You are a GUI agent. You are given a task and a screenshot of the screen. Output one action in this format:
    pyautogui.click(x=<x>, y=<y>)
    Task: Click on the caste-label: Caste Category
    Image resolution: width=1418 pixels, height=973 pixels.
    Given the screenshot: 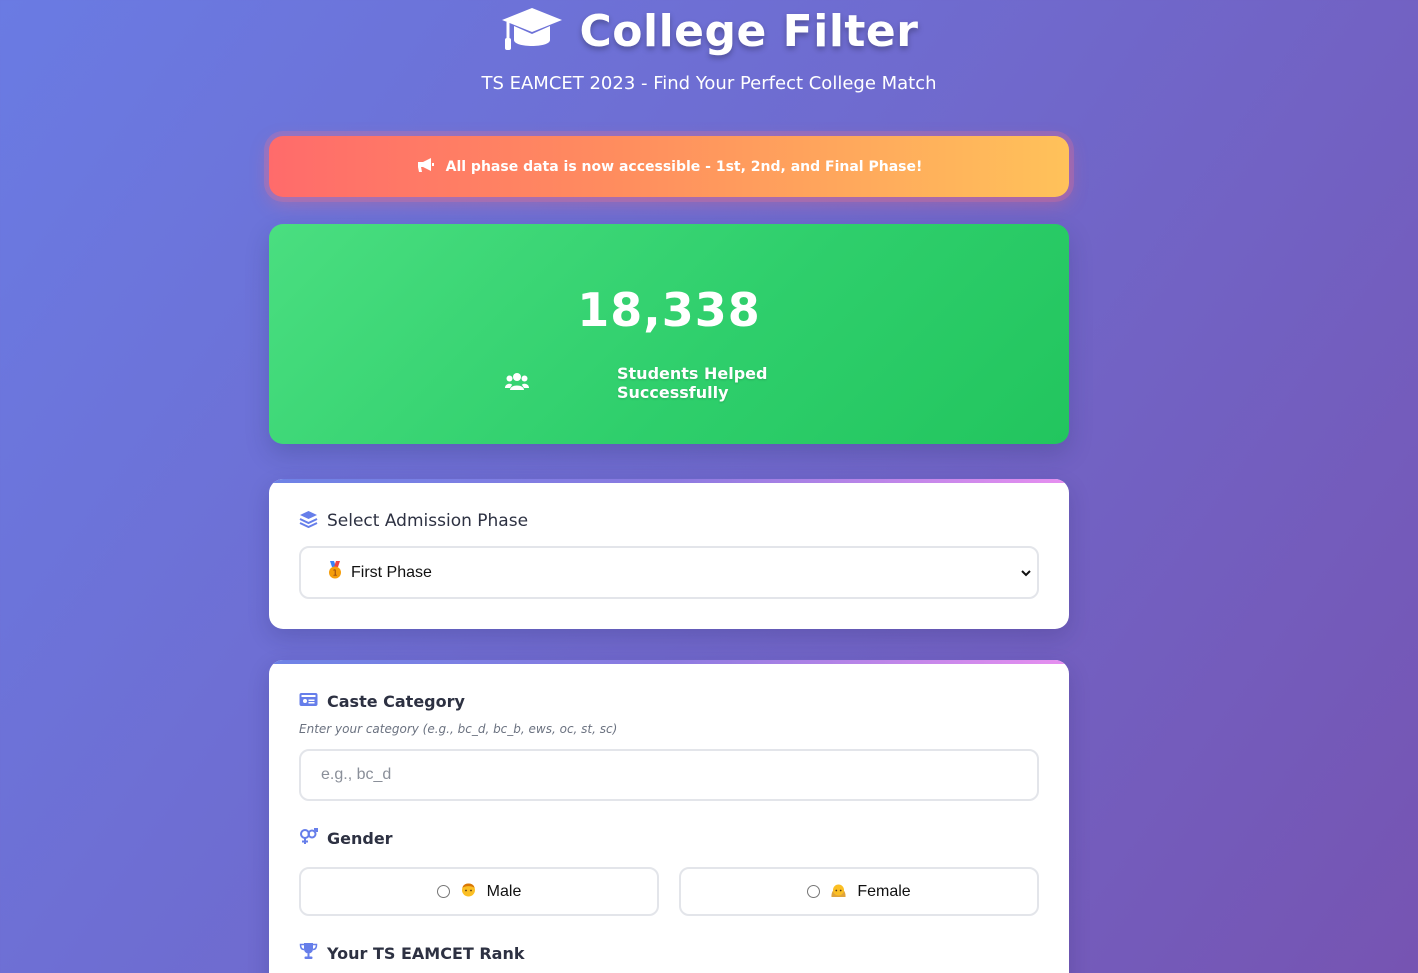 What is the action you would take?
    pyautogui.click(x=396, y=701)
    